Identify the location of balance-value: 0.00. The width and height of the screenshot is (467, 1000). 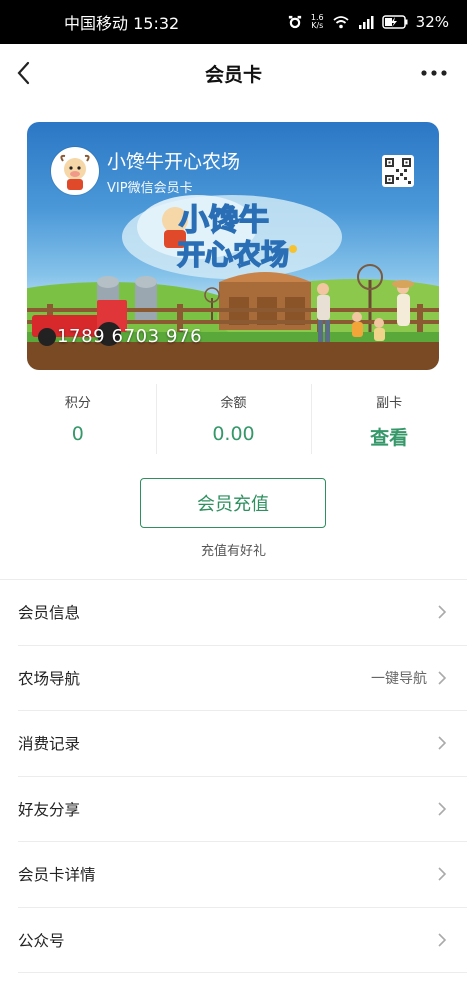
(233, 434).